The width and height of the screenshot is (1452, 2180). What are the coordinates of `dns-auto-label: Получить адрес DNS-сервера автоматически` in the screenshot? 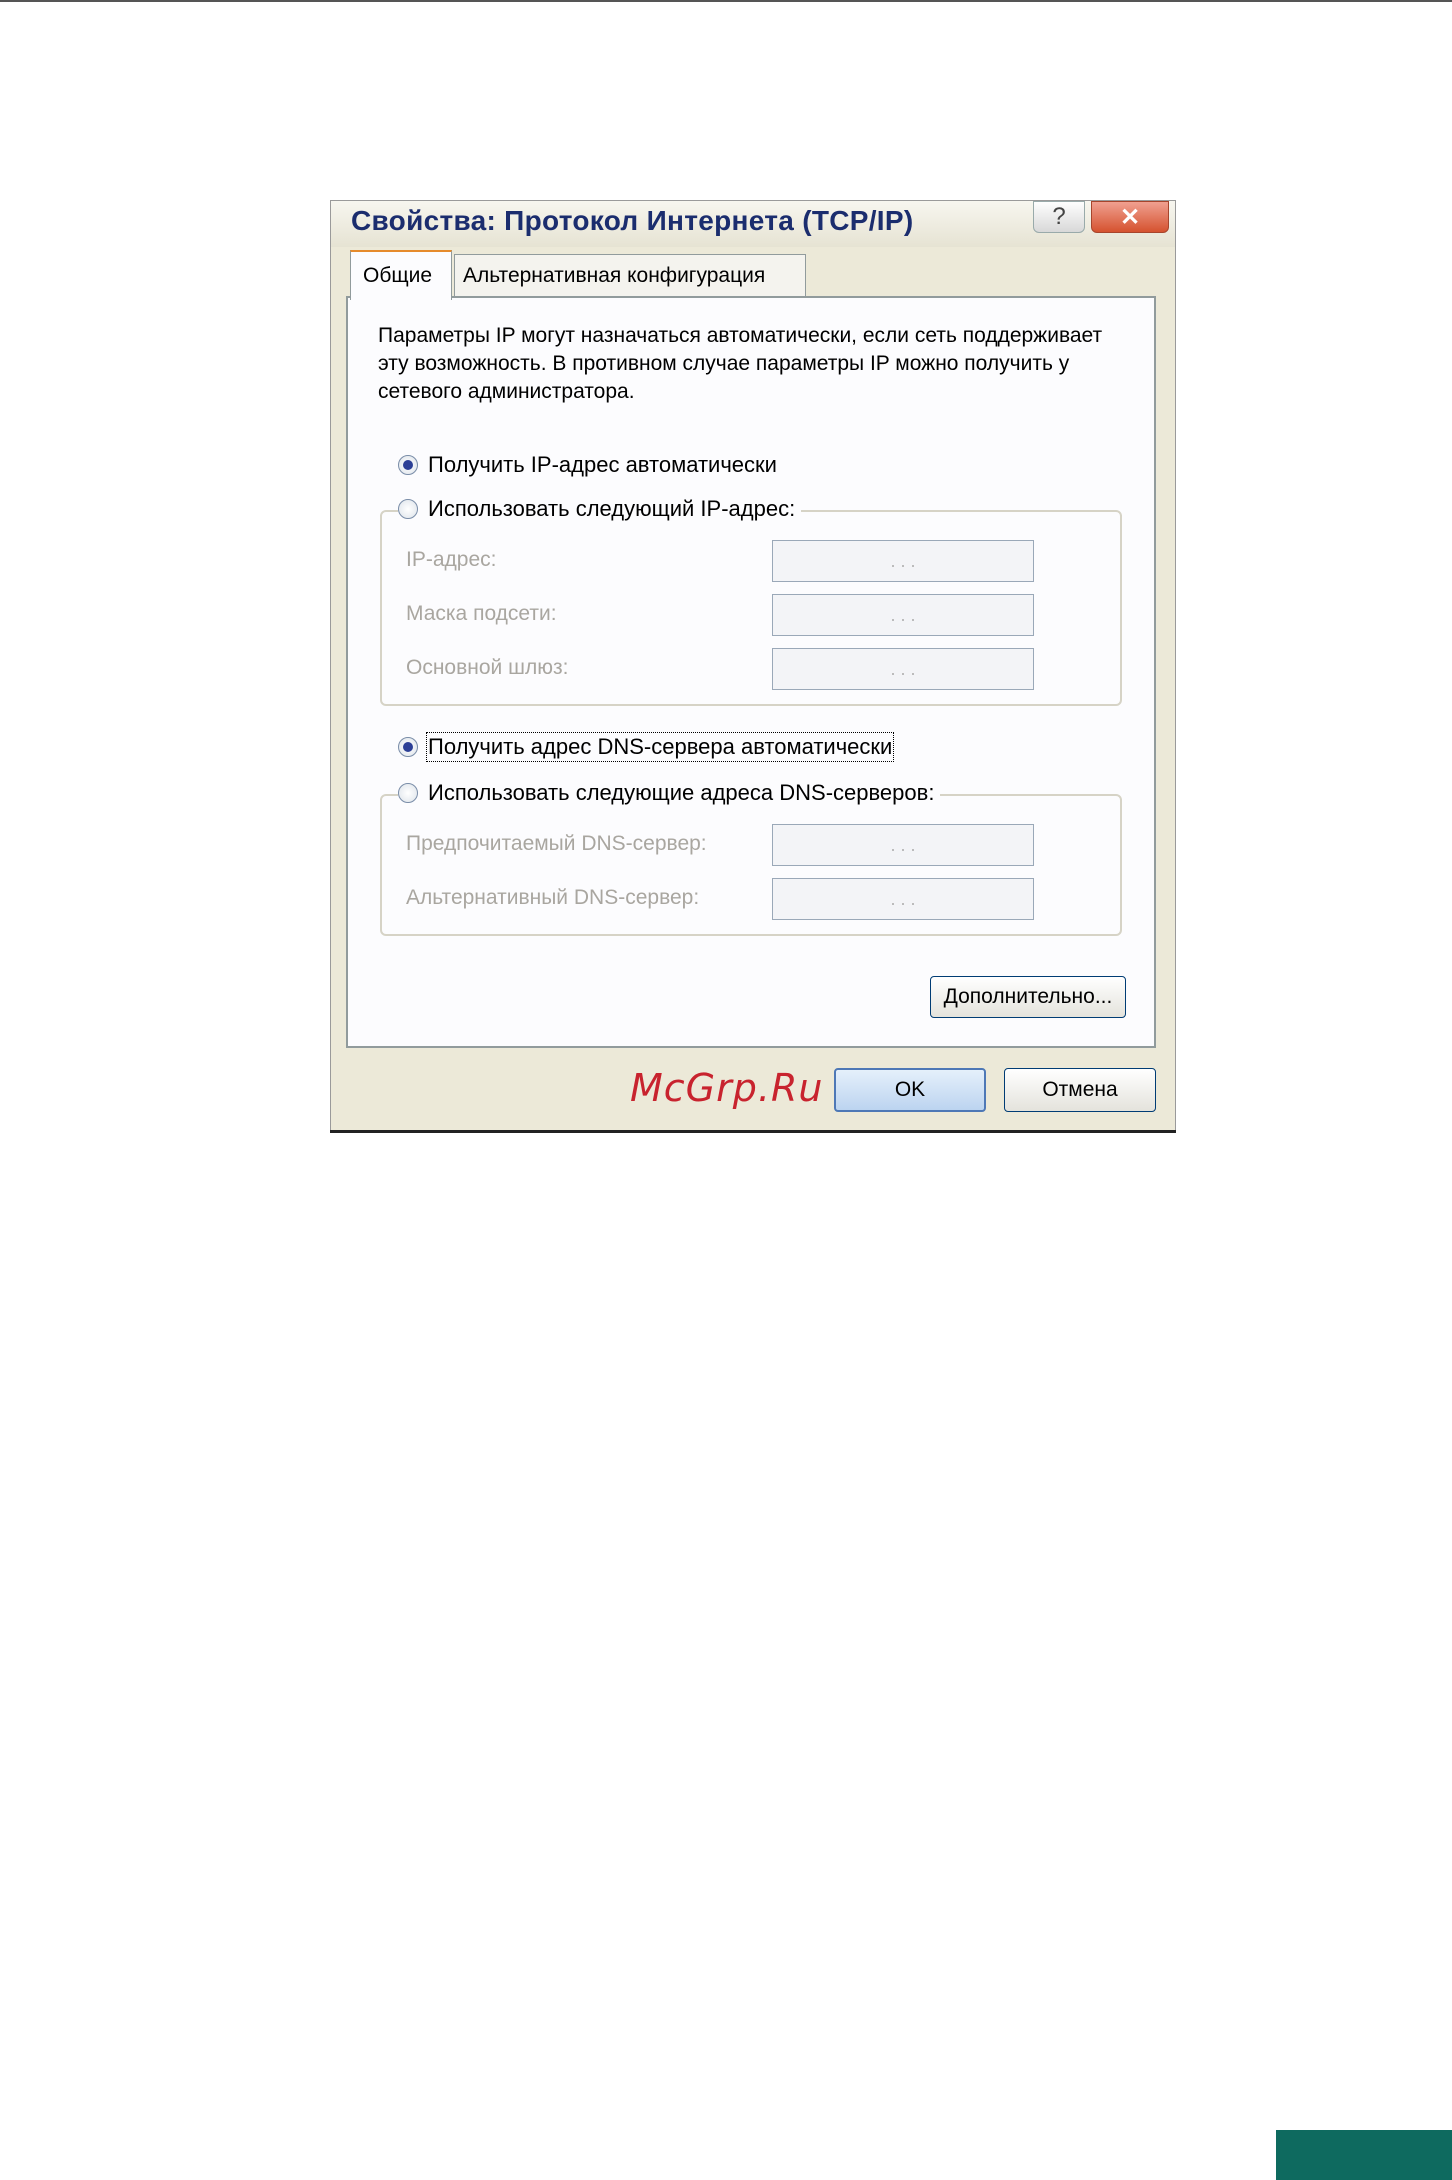 It's located at (660, 747).